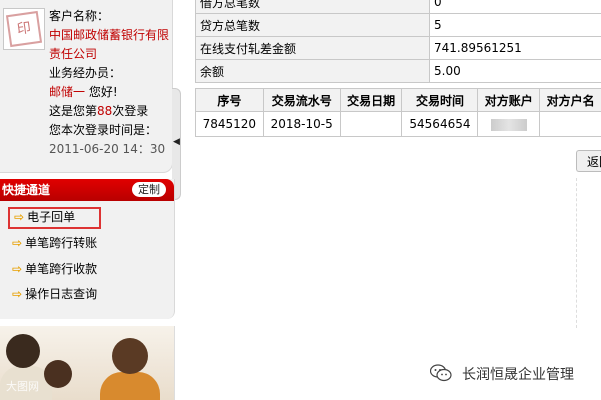  What do you see at coordinates (87, 363) in the screenshot?
I see `promo-photo: 大图网` at bounding box center [87, 363].